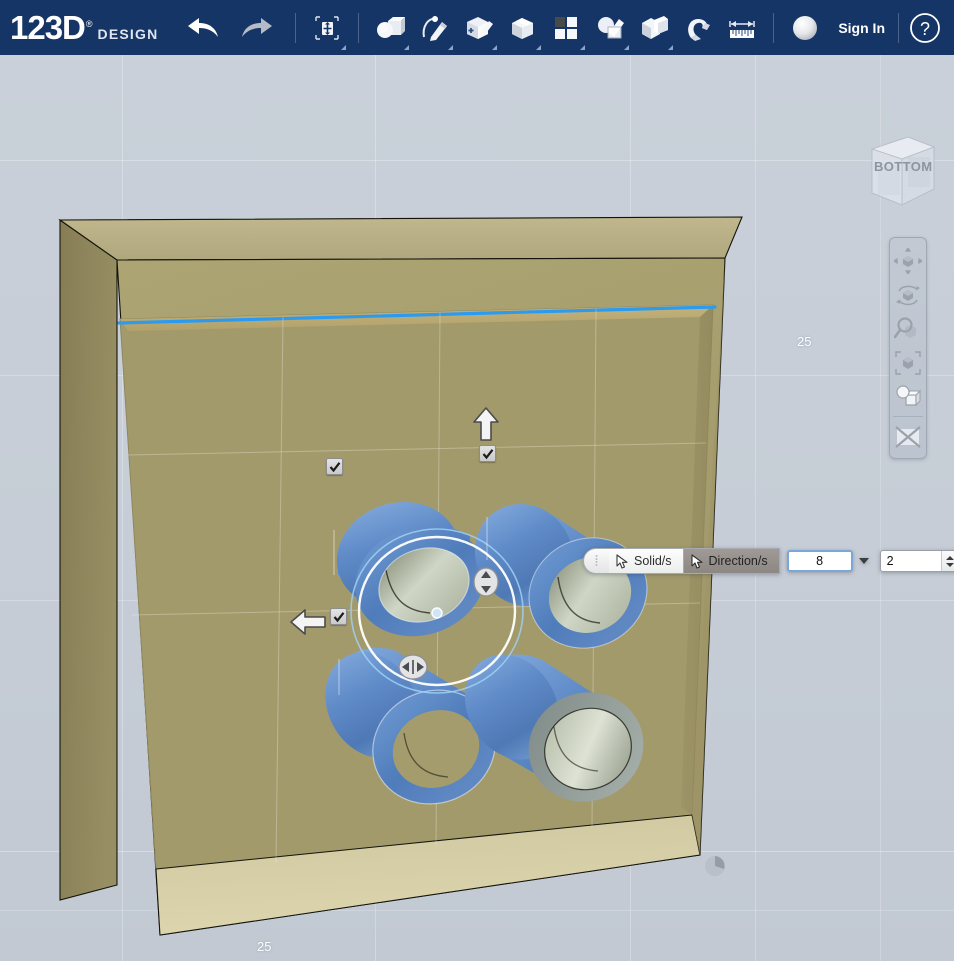  What do you see at coordinates (738, 561) in the screenshot?
I see `directions-chip-label: Direction/s` at bounding box center [738, 561].